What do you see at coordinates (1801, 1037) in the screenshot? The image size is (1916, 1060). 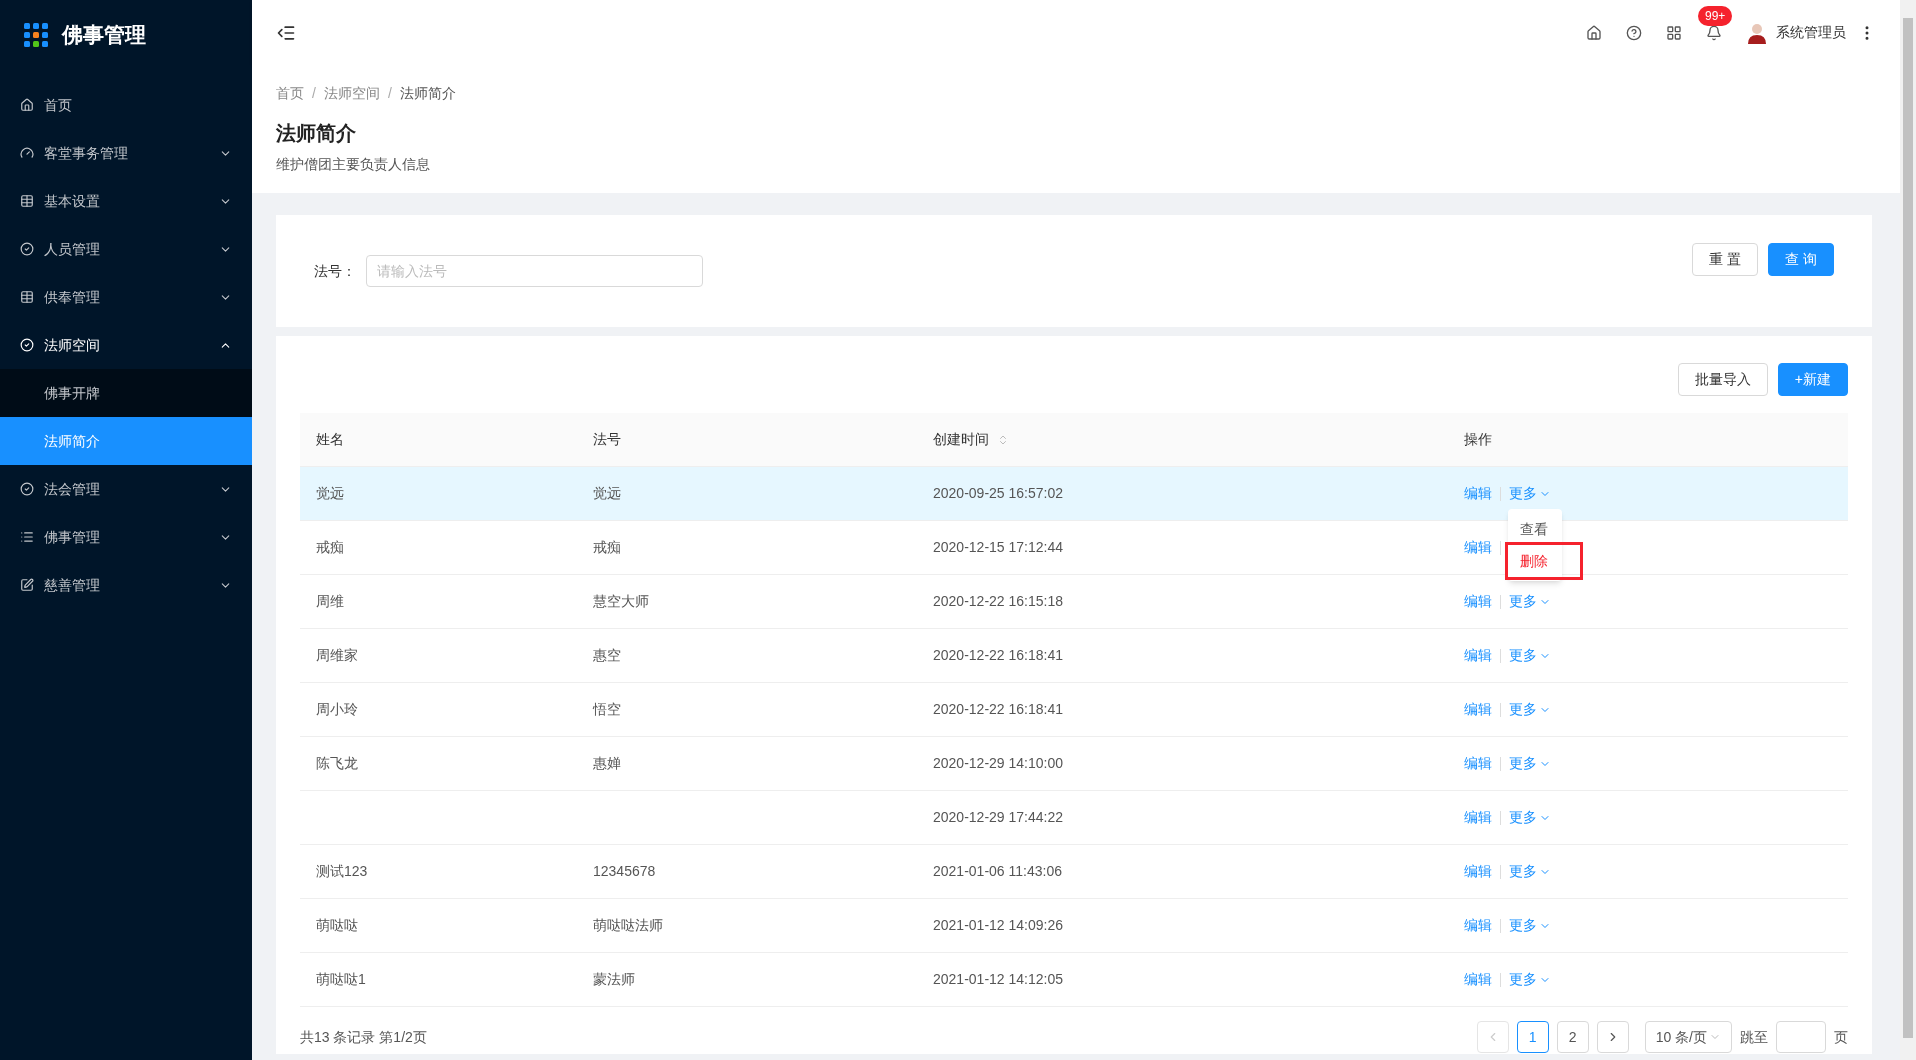 I see `page-jump-field` at bounding box center [1801, 1037].